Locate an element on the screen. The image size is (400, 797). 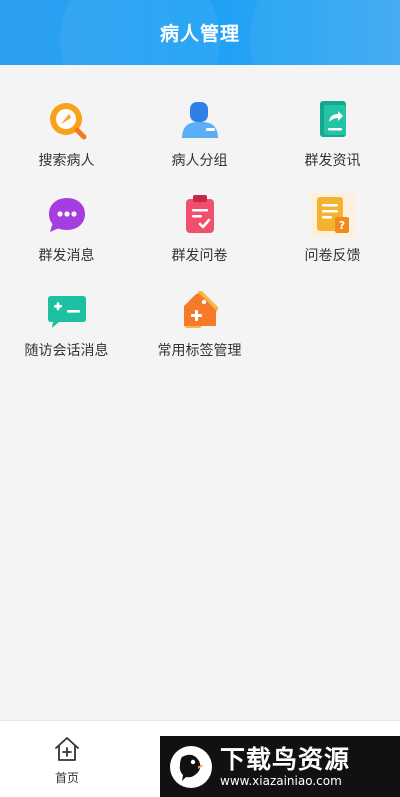
menu-item-mass-message: 群发消息 is located at coordinates (66, 212).